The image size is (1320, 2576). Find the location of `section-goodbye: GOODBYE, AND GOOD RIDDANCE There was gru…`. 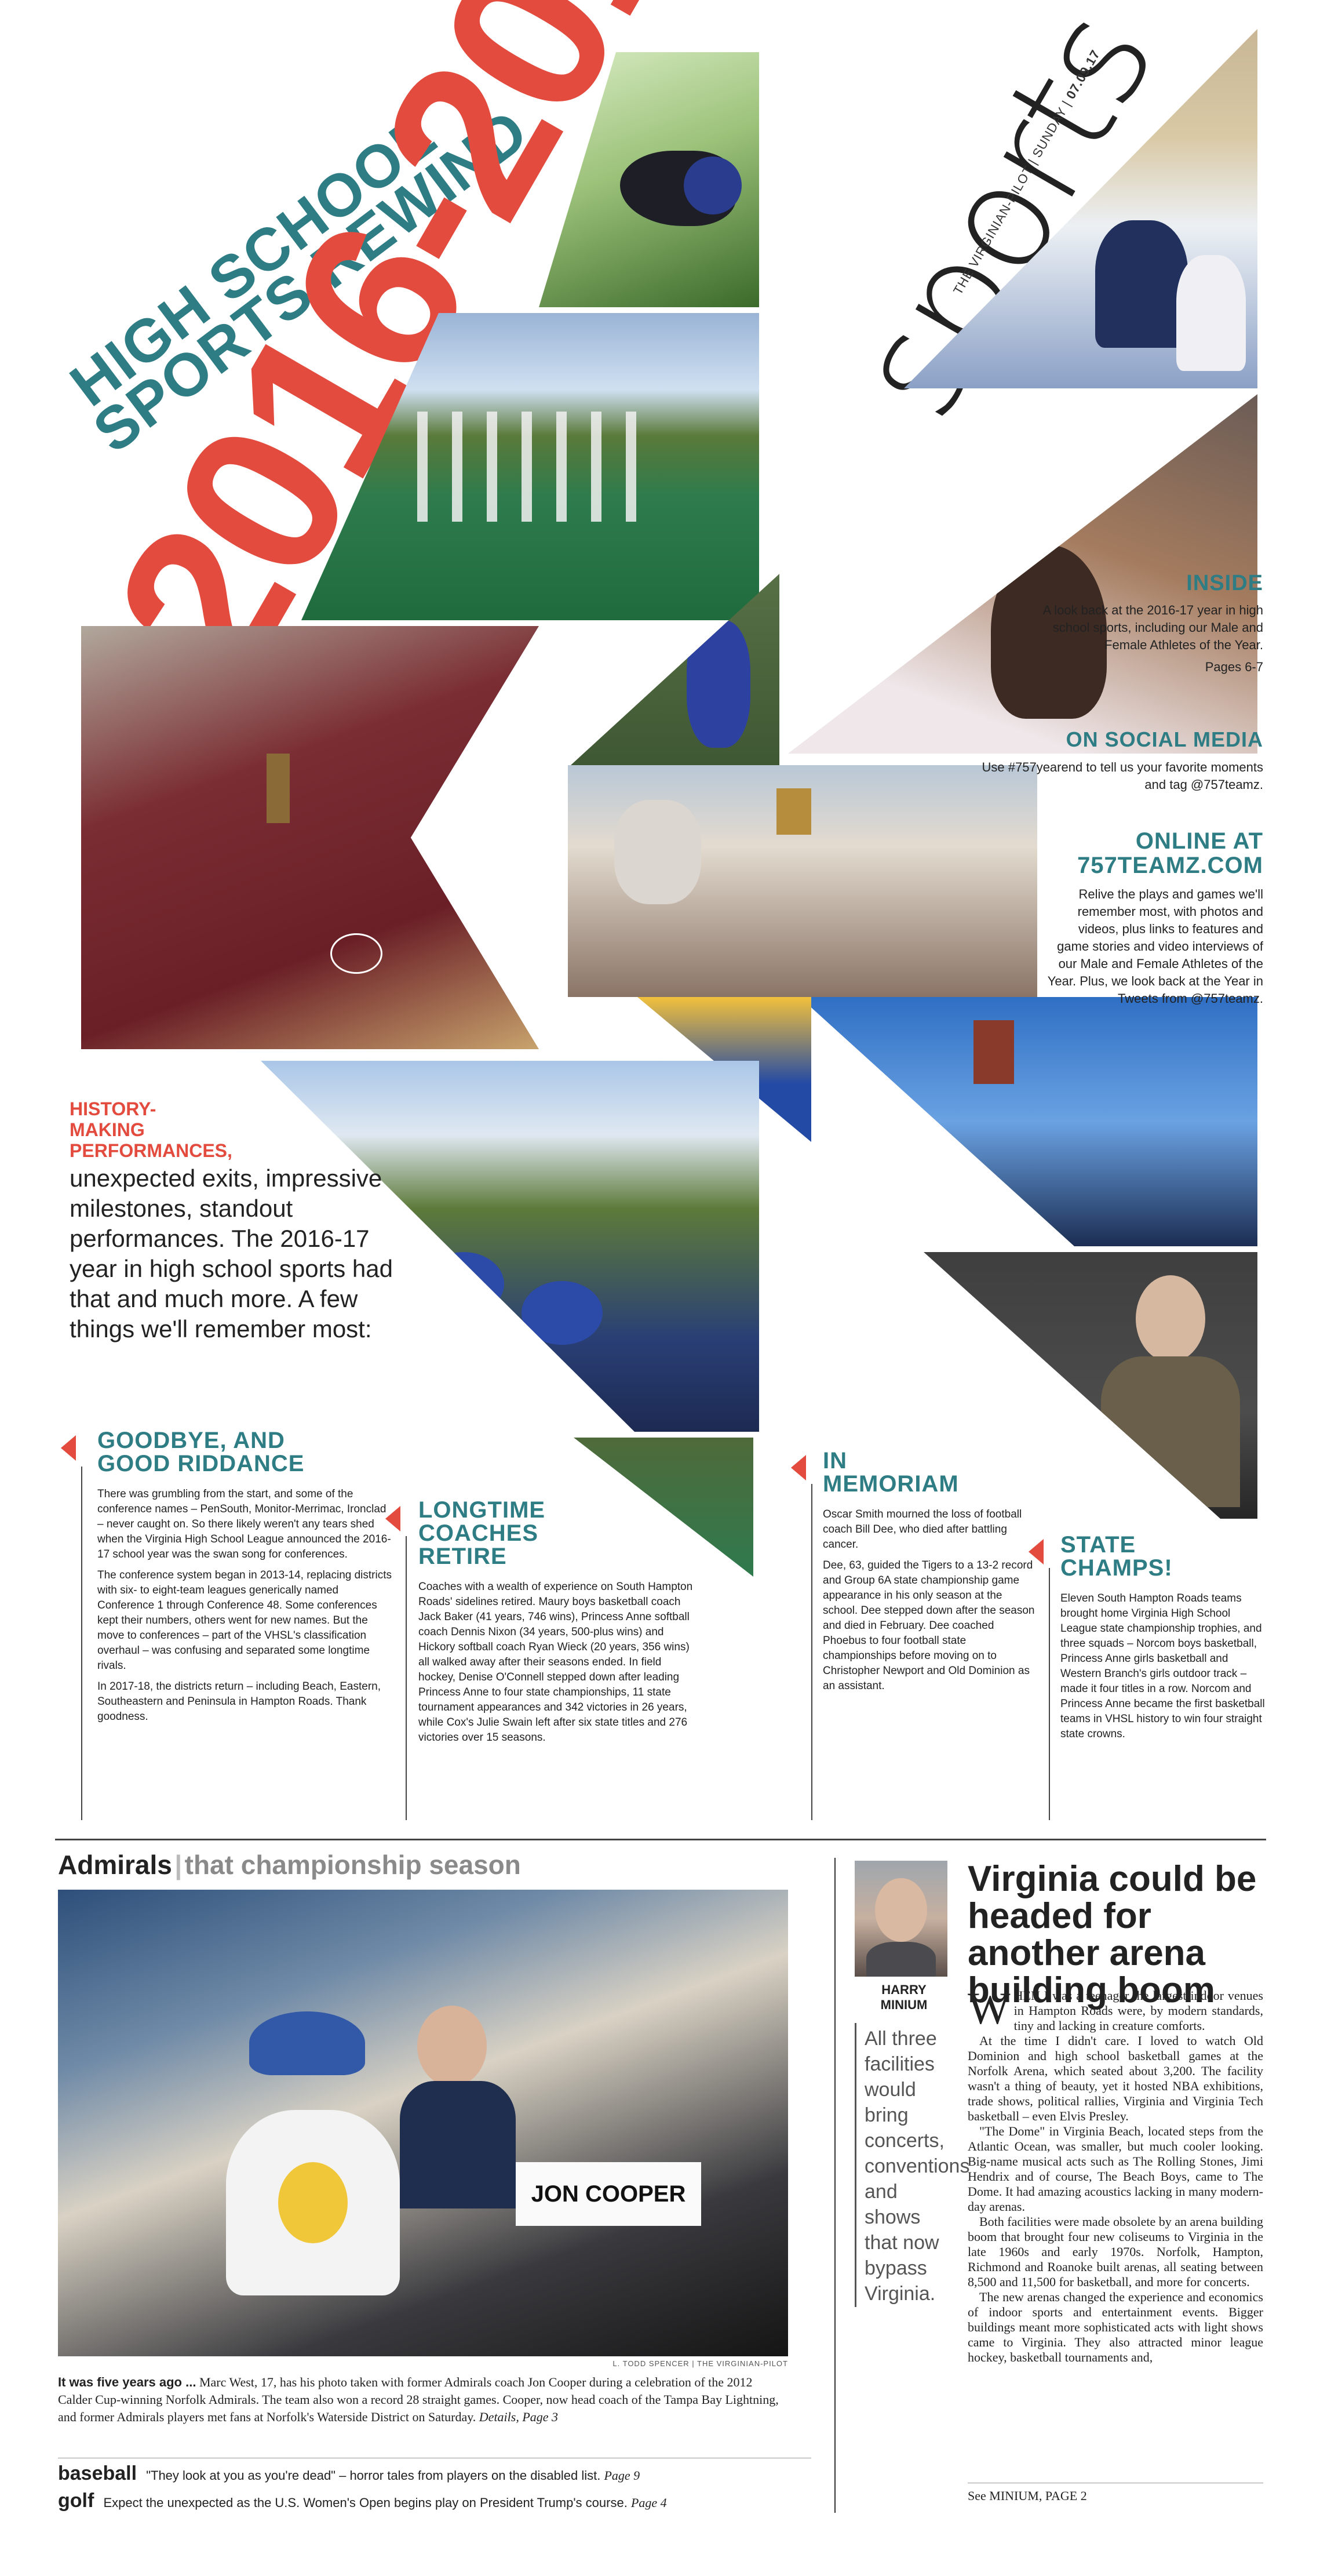

section-goodbye: GOODBYE, AND GOOD RIDDANCE There was gru… is located at coordinates (245, 1579).